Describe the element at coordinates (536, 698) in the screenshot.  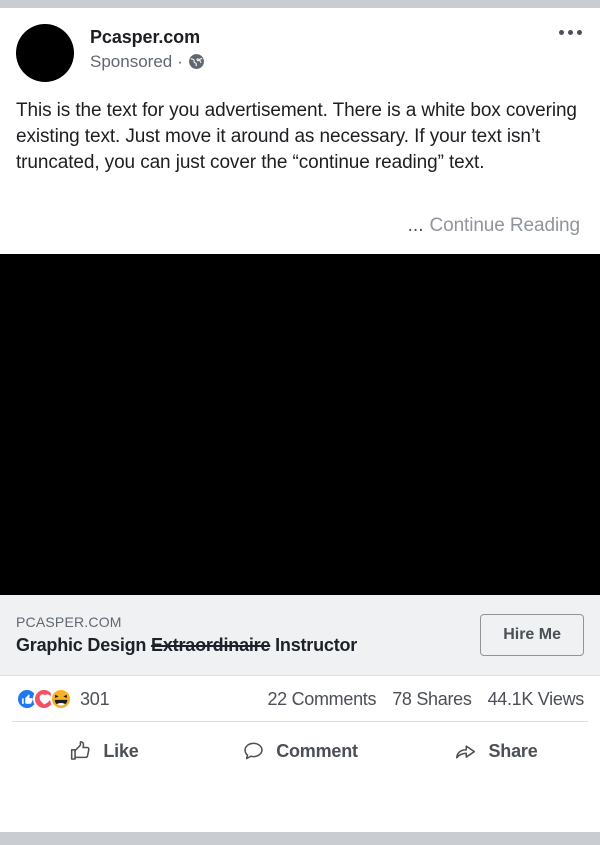
I see `views-count: 44.1K Views` at that location.